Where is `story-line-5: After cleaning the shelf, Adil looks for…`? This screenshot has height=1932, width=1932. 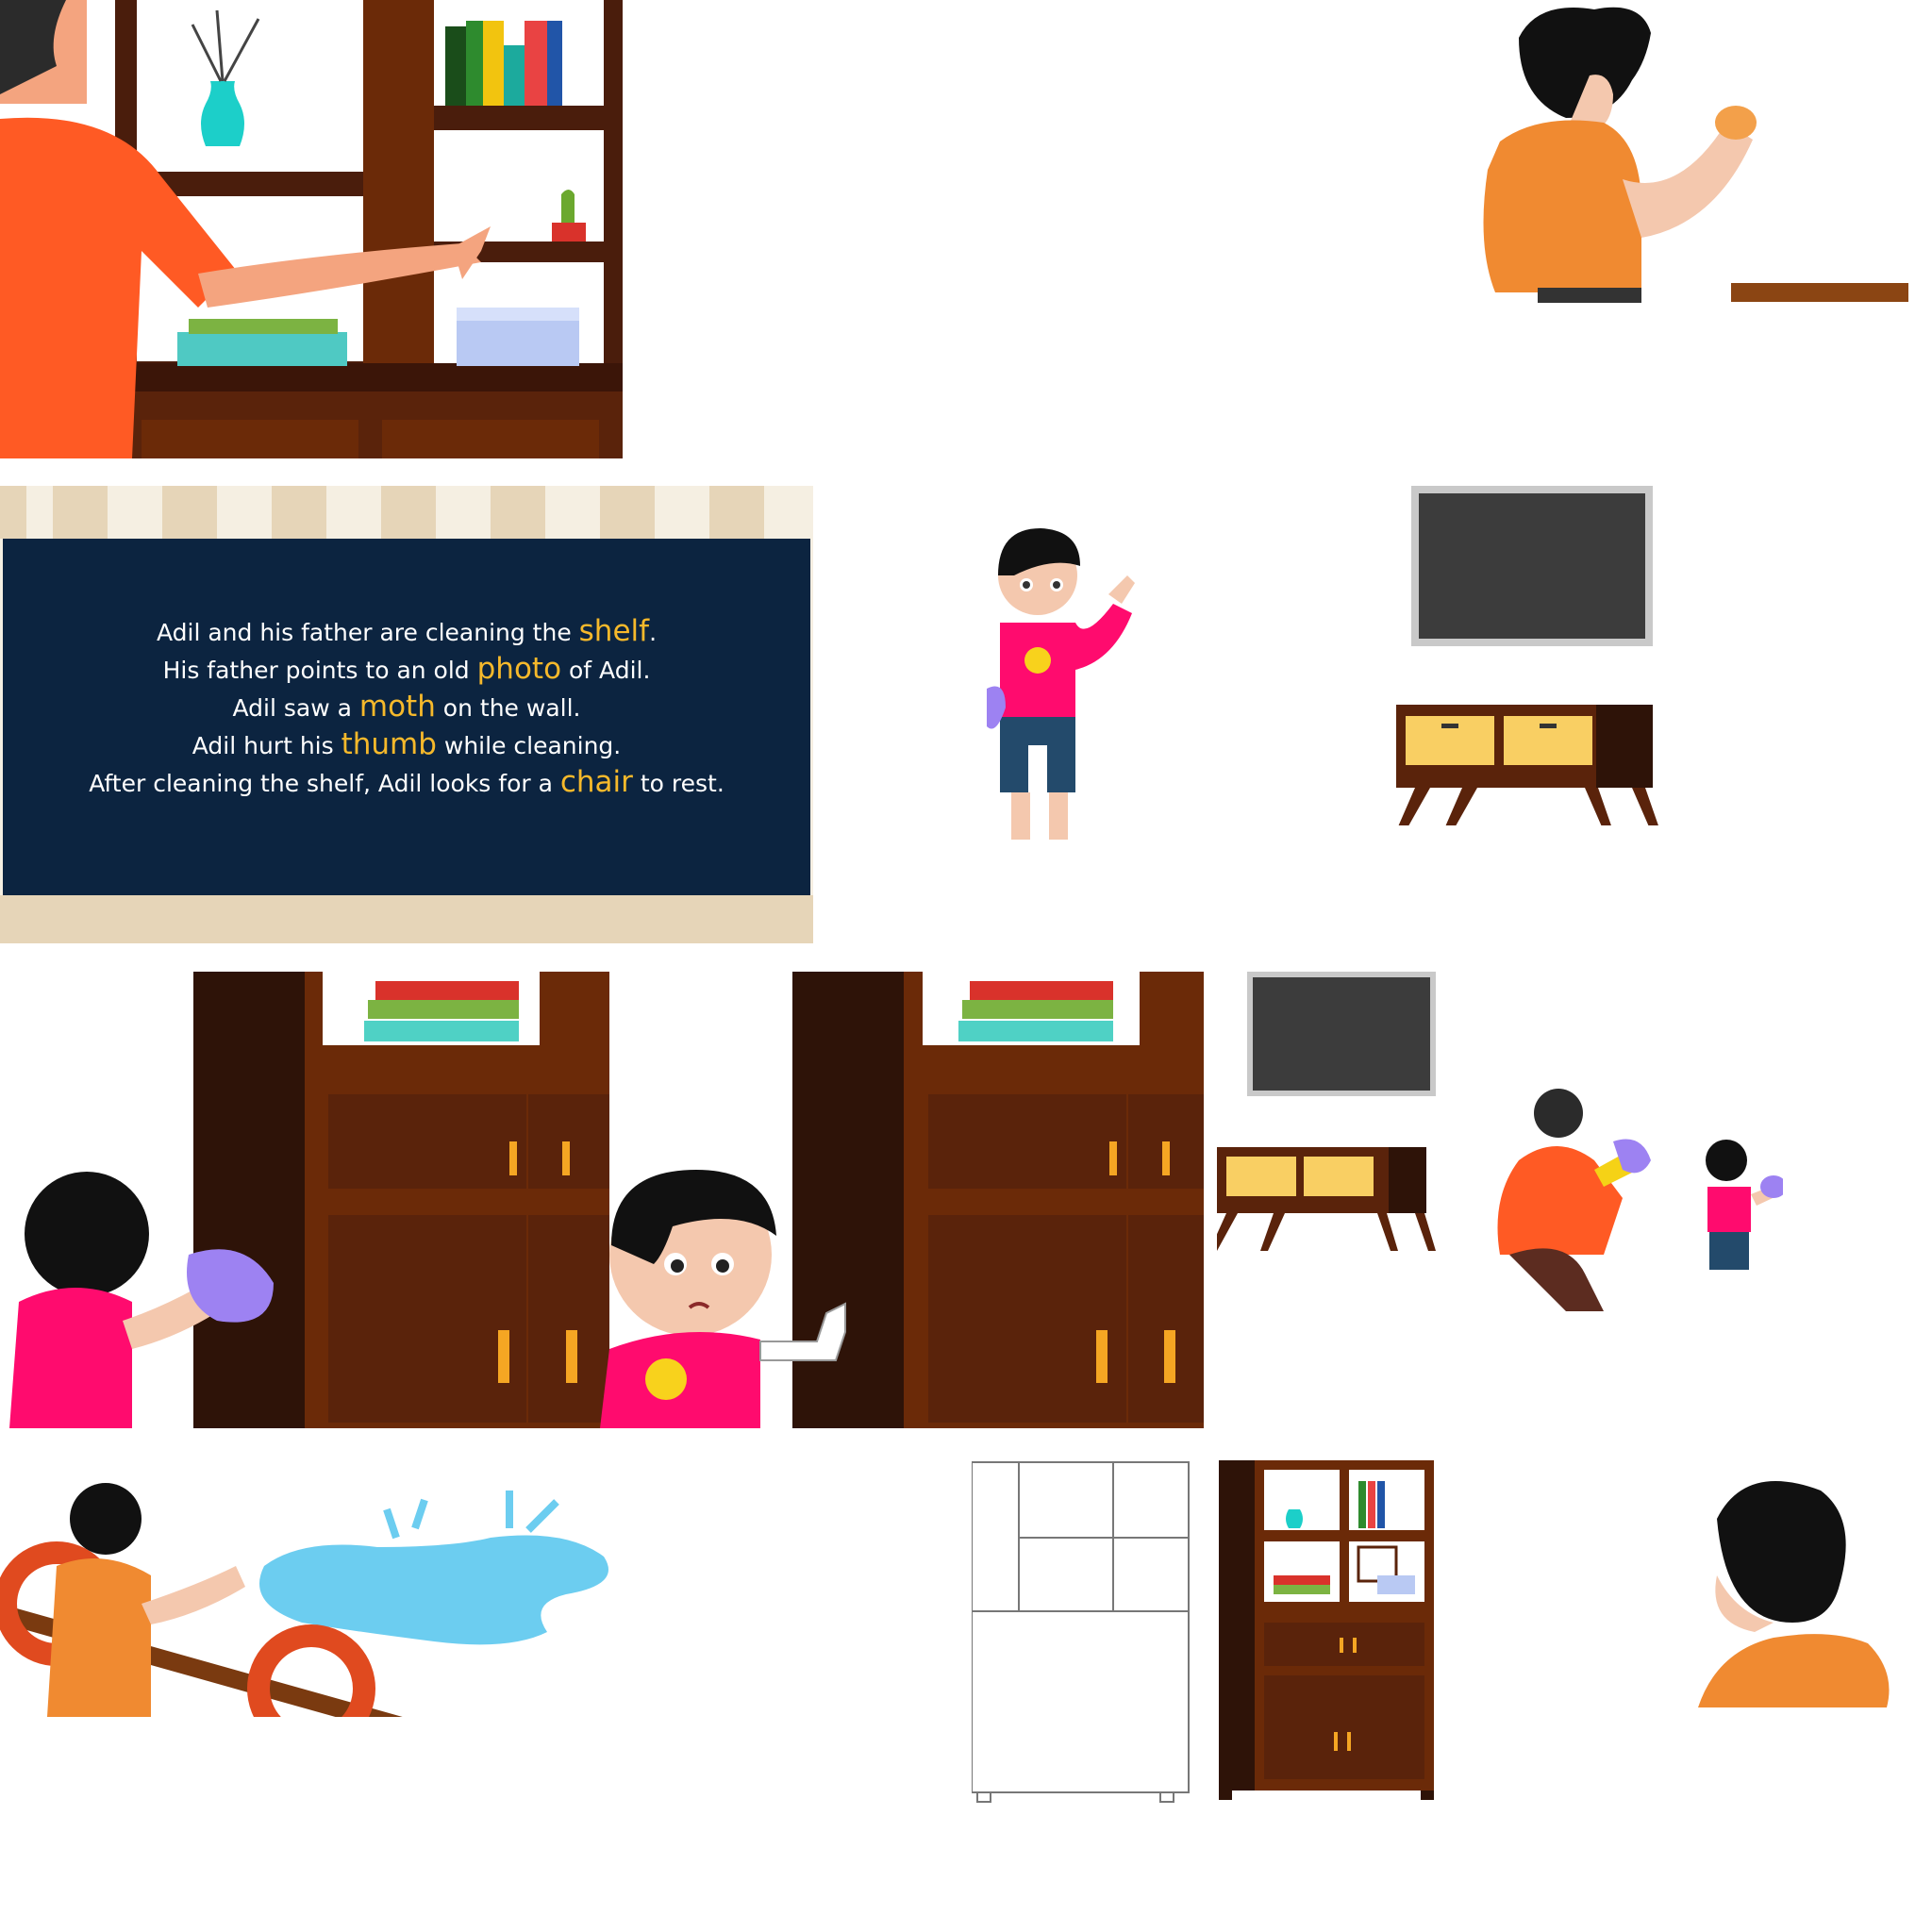
story-line-5: After cleaning the shelf, Adil looks for… is located at coordinates (407, 782).